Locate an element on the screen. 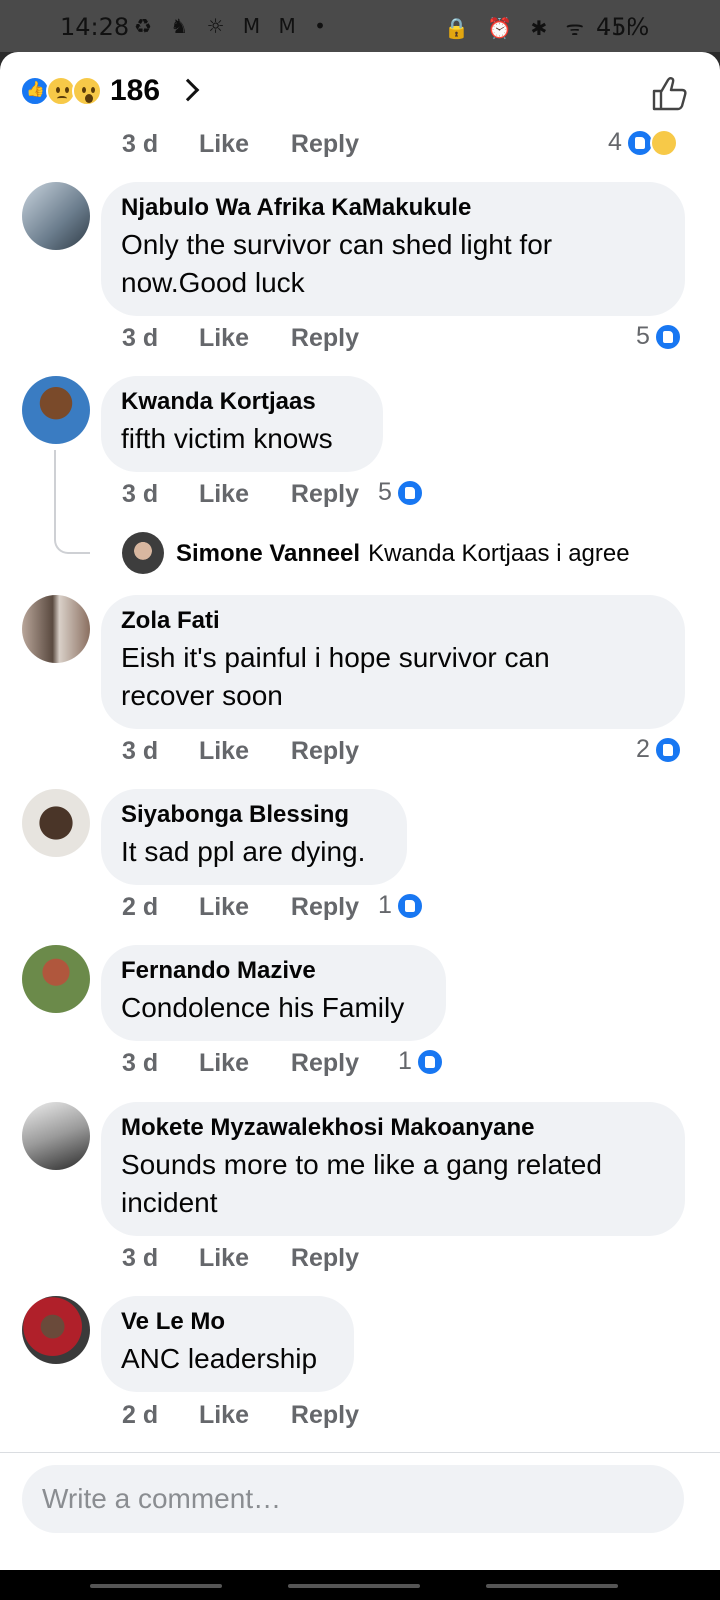  comment-bubble: Ve Le Mo ANC leadership is located at coordinates (227, 1344).